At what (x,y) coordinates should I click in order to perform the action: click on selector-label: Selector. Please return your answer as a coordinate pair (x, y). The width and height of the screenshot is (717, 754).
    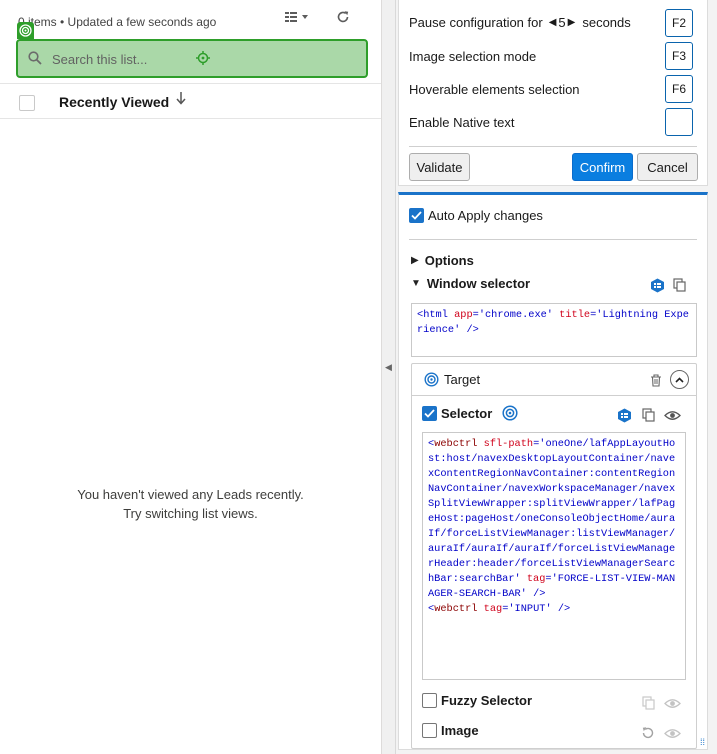
    Looking at the image, I should click on (467, 413).